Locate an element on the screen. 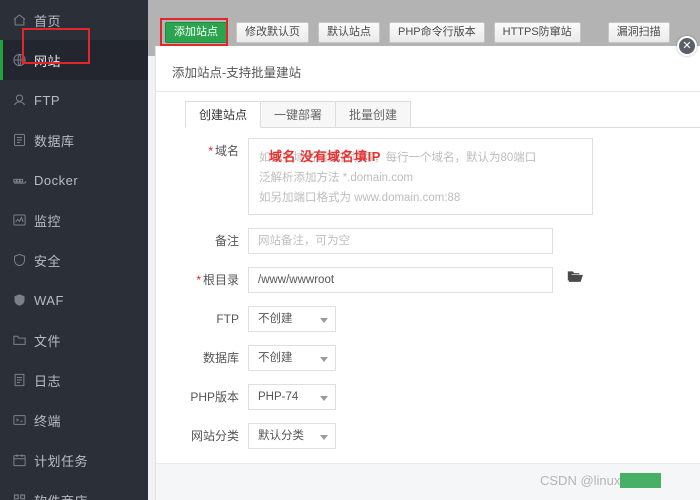 The width and height of the screenshot is (700, 500). sidebar-item-label: 计划任务 is located at coordinates (61, 461).